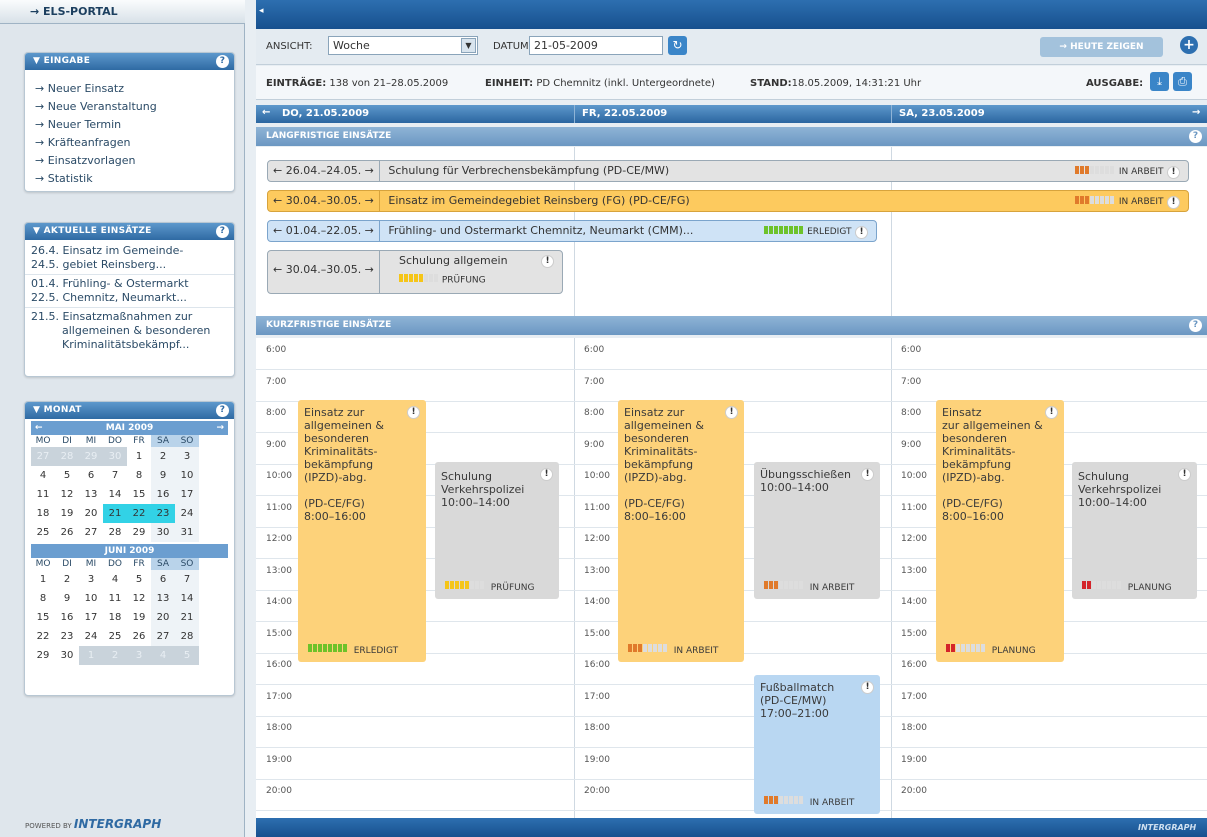  What do you see at coordinates (129, 107) in the screenshot?
I see `menu-neue-veranstaltung: → Neue Veranstaltung` at bounding box center [129, 107].